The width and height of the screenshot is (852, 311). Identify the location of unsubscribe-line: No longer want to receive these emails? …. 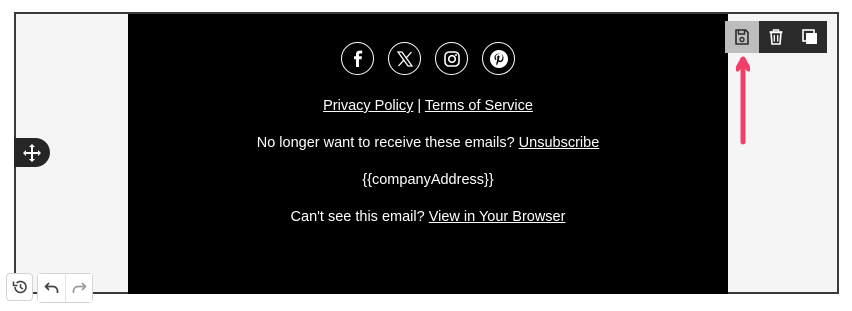
(428, 143).